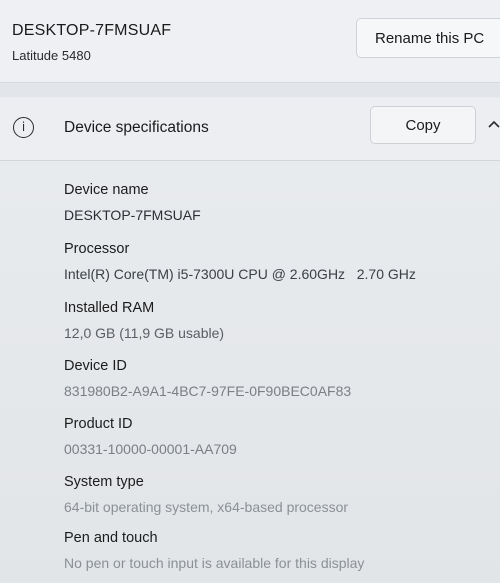 The width and height of the screenshot is (500, 583). I want to click on pc-model: Latitude 5480, so click(51, 55).